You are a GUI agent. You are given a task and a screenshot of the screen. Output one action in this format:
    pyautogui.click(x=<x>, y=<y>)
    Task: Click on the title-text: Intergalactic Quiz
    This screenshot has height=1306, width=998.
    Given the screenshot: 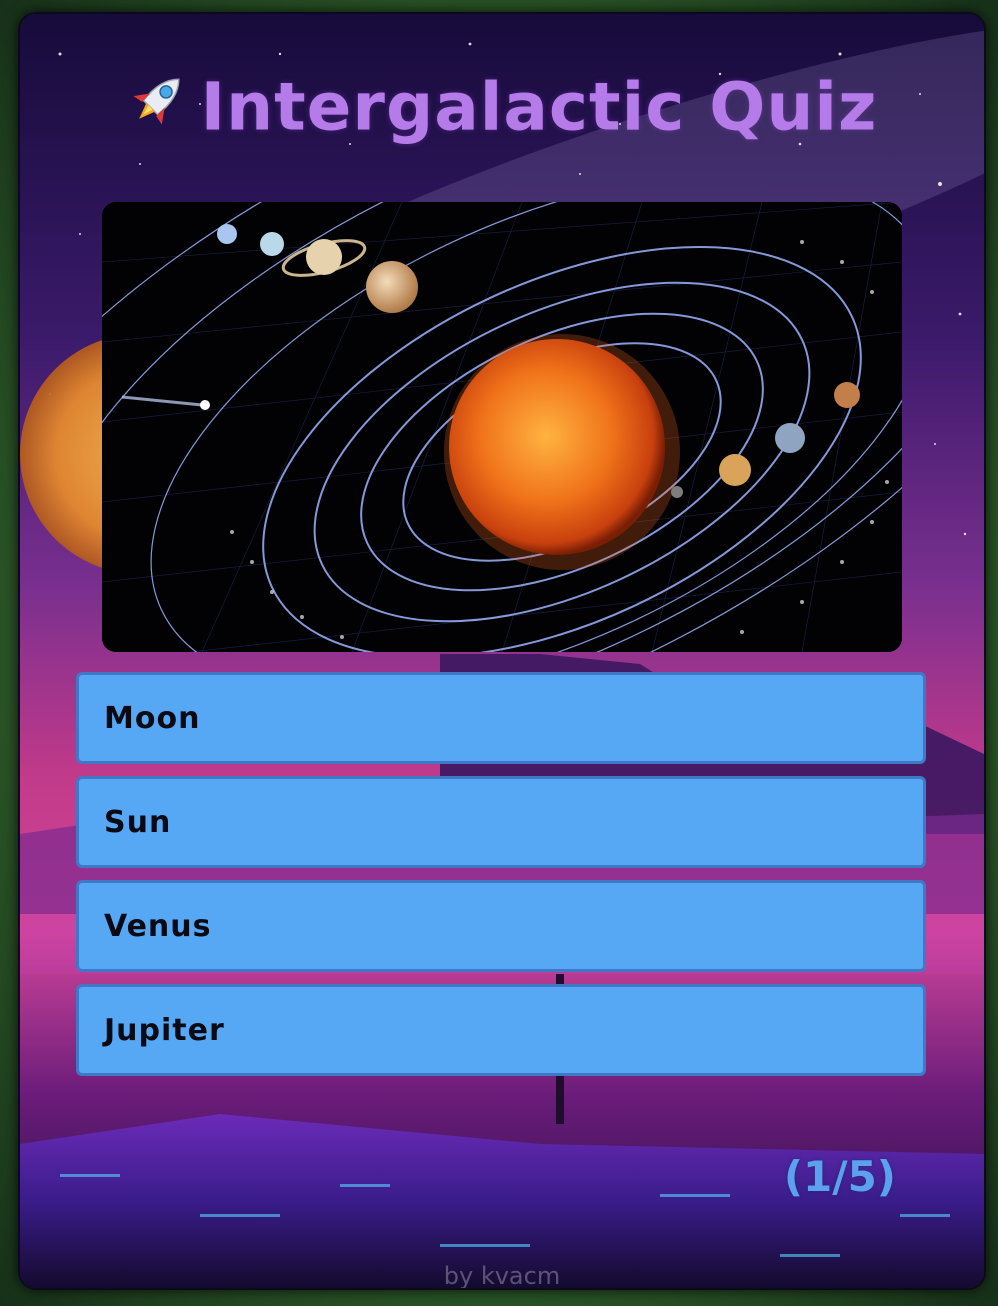 What is the action you would take?
    pyautogui.click(x=539, y=107)
    